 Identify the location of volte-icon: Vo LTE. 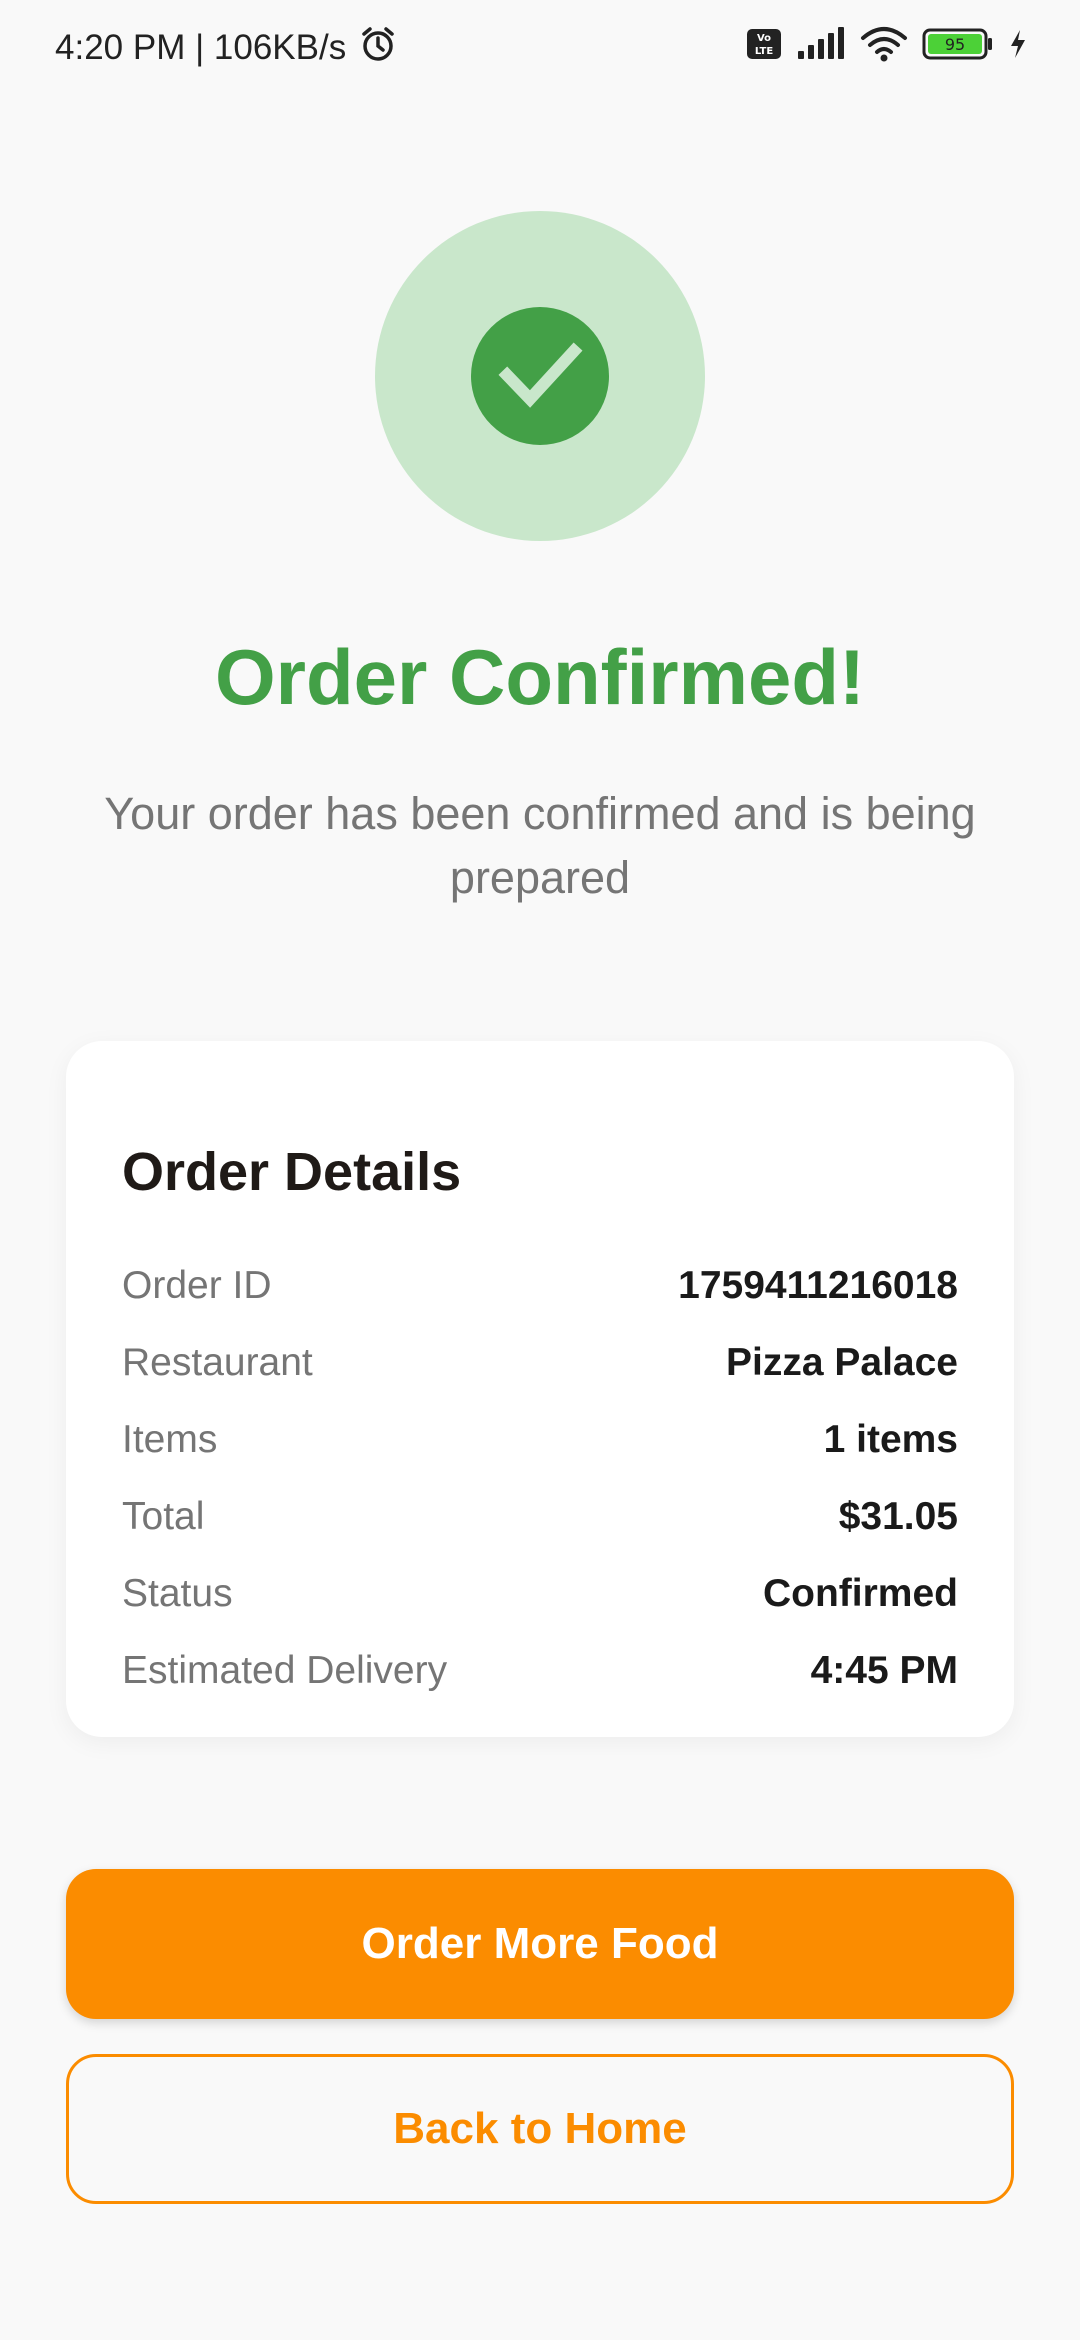
(764, 48).